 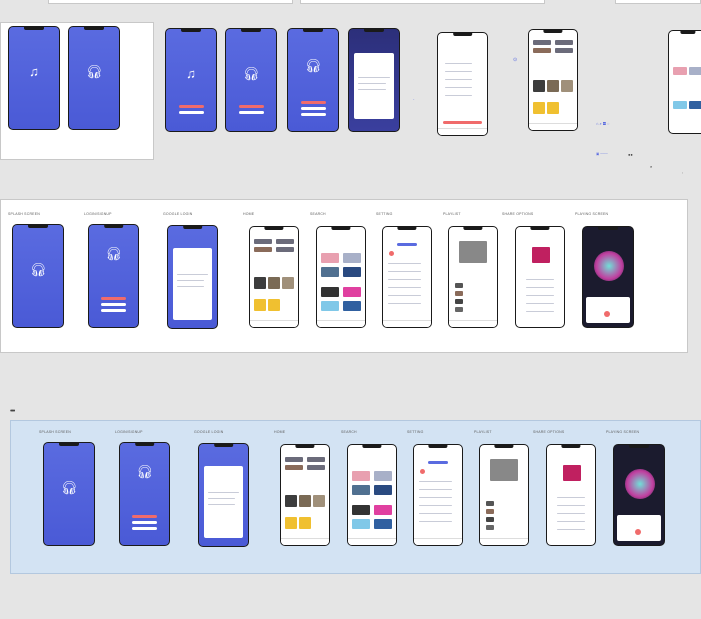 I want to click on phone-login-r2: 🎧︎, so click(x=113, y=276).